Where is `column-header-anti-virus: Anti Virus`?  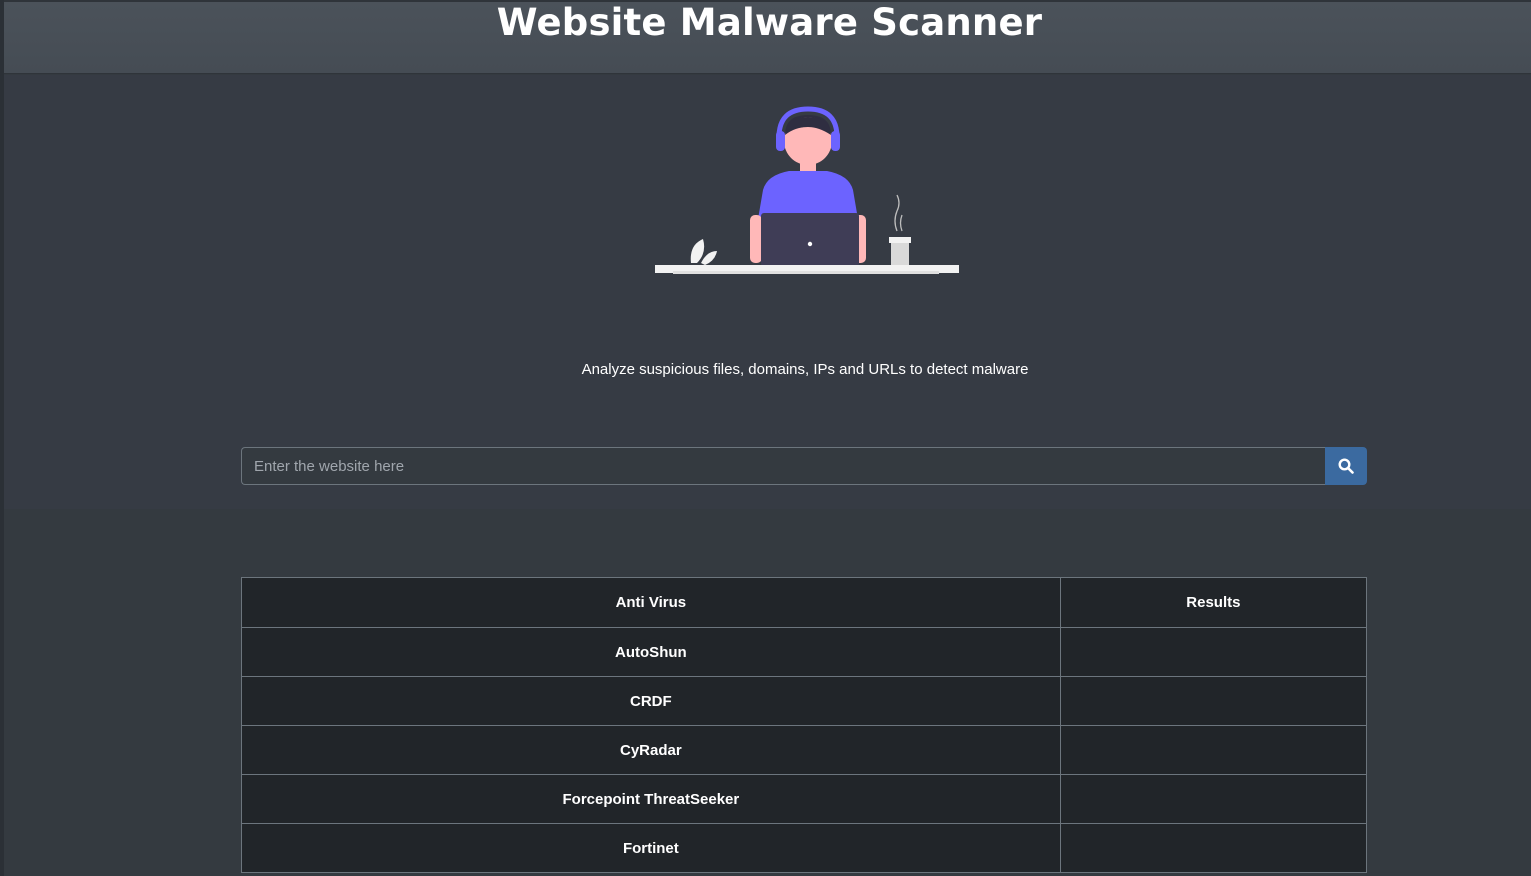 column-header-anti-virus: Anti Virus is located at coordinates (651, 602).